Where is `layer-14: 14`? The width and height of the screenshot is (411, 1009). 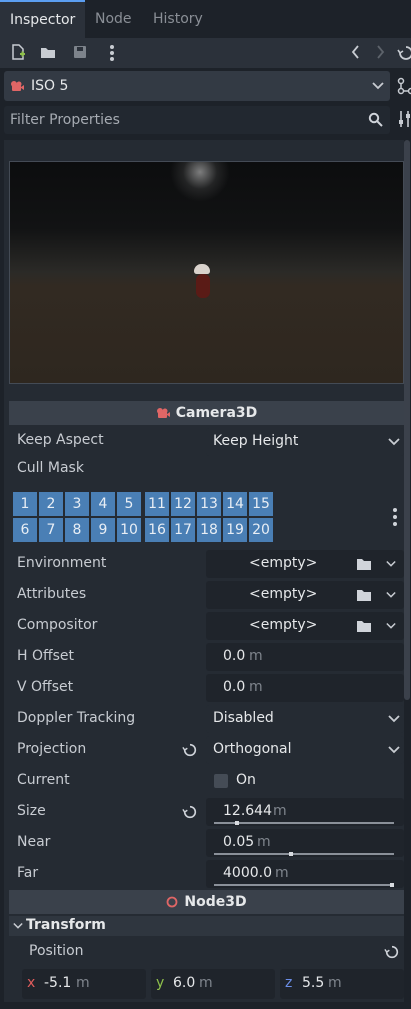 layer-14: 14 is located at coordinates (235, 504).